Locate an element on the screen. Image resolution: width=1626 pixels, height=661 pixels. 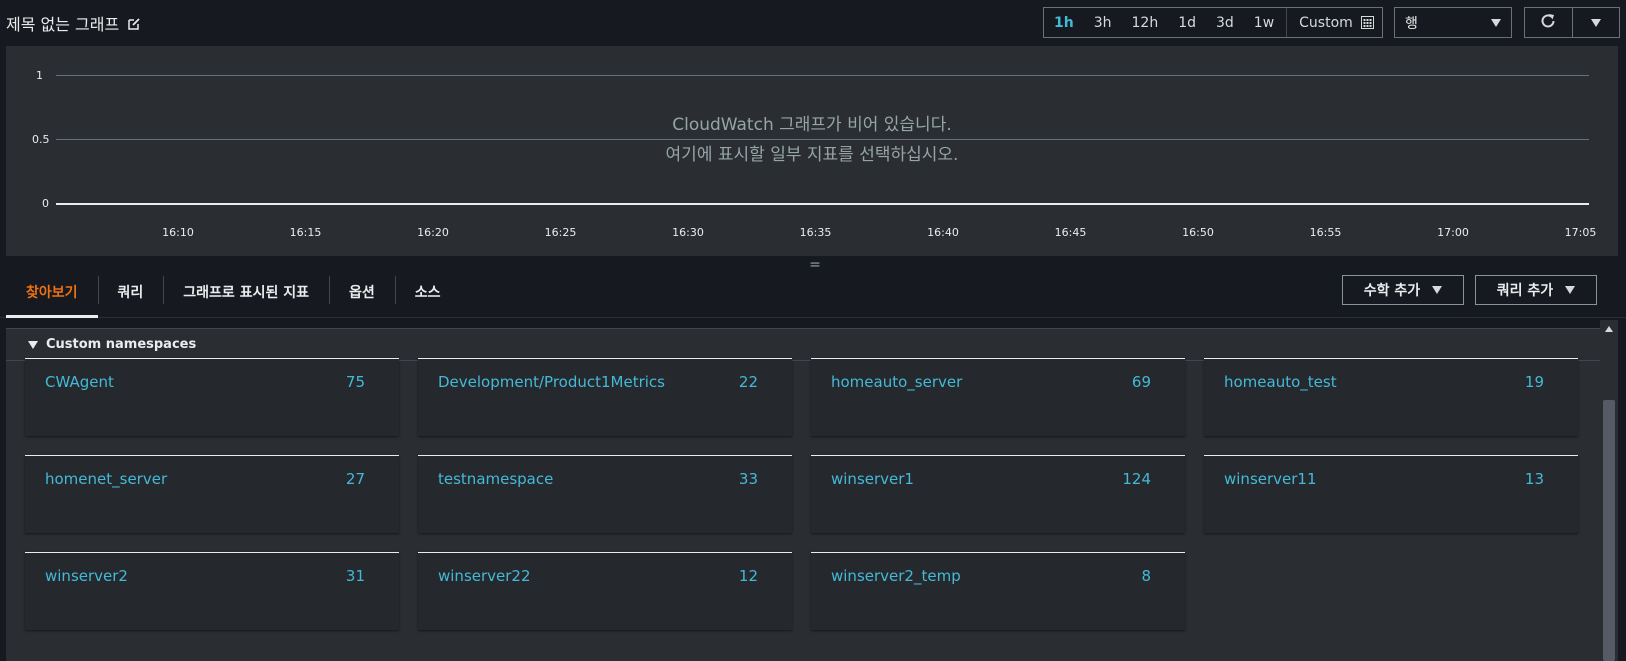
time-range-1h: 1h is located at coordinates (1064, 22).